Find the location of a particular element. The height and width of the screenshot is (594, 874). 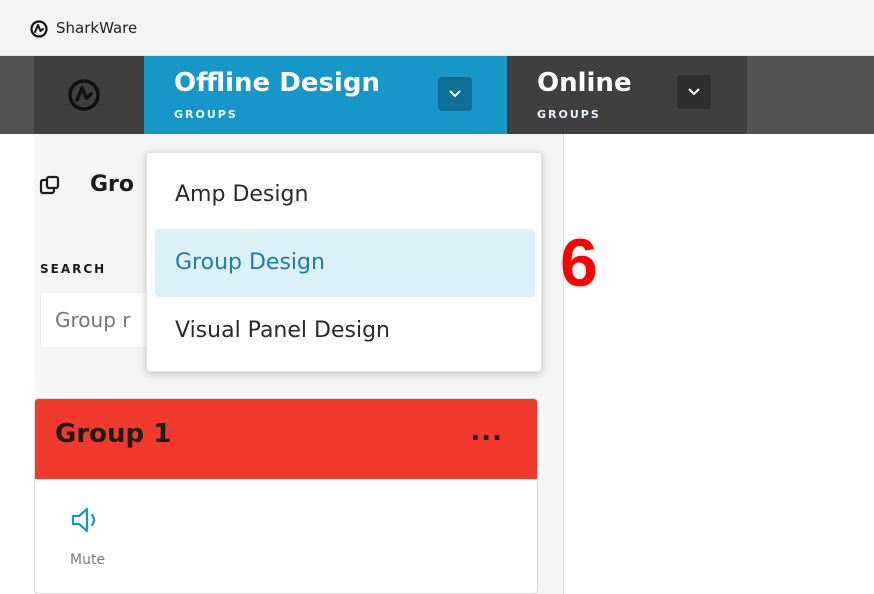

menu-item-visual-panel-design: Visual Panel Design is located at coordinates (345, 331).